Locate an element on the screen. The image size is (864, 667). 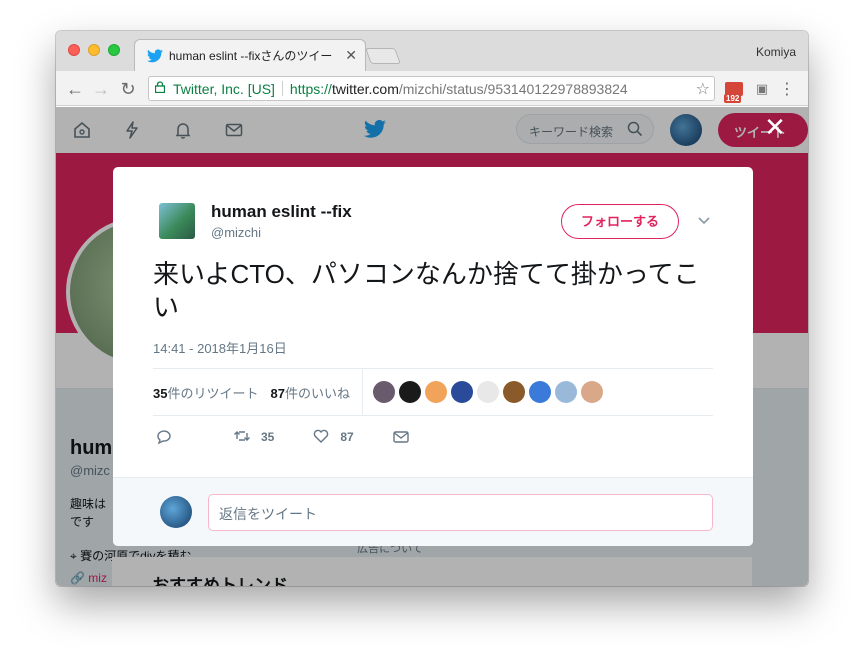
back-arrow-icon: ← is located at coordinates (75, 89).